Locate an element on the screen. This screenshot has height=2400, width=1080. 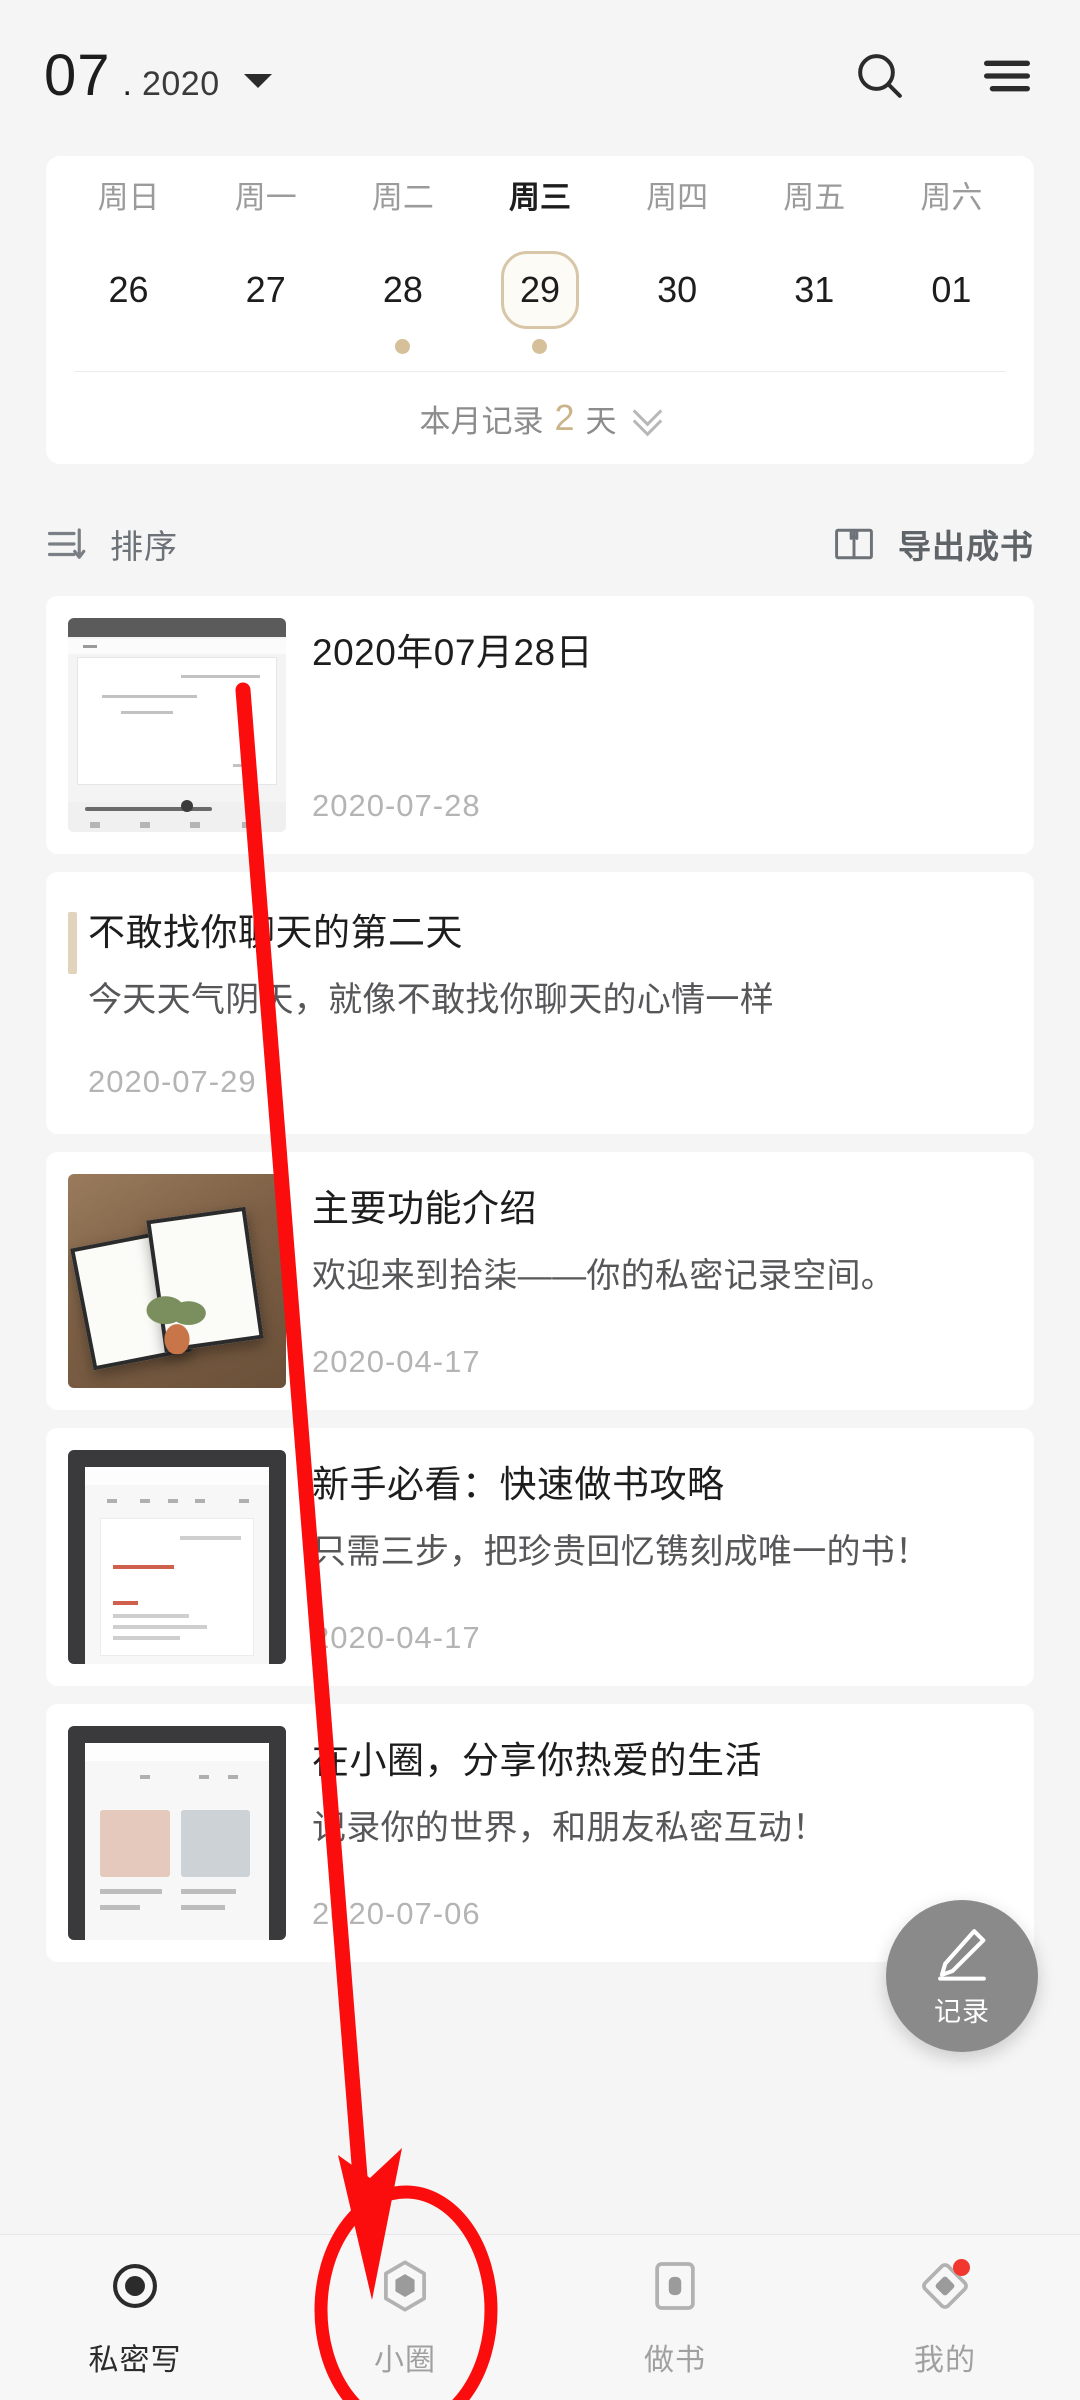
weekday-label: 周日 is located at coordinates (128, 197).